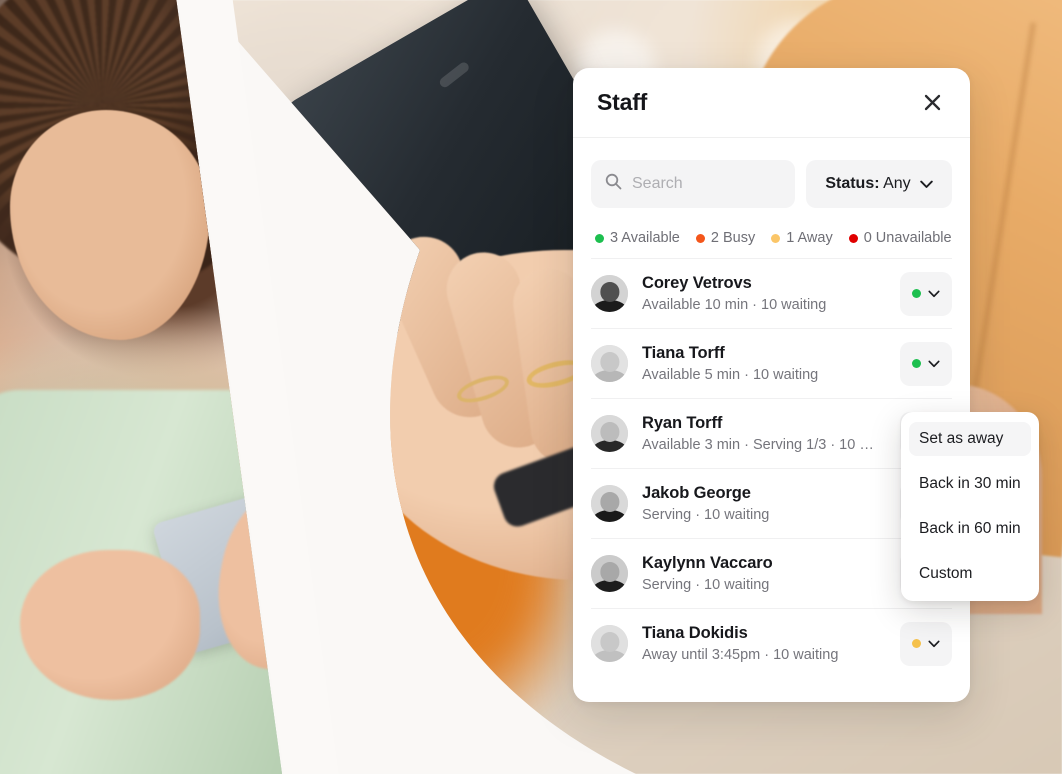 The width and height of the screenshot is (1062, 774). What do you see at coordinates (907, 238) in the screenshot?
I see `legend-label: 0 Unavailable` at bounding box center [907, 238].